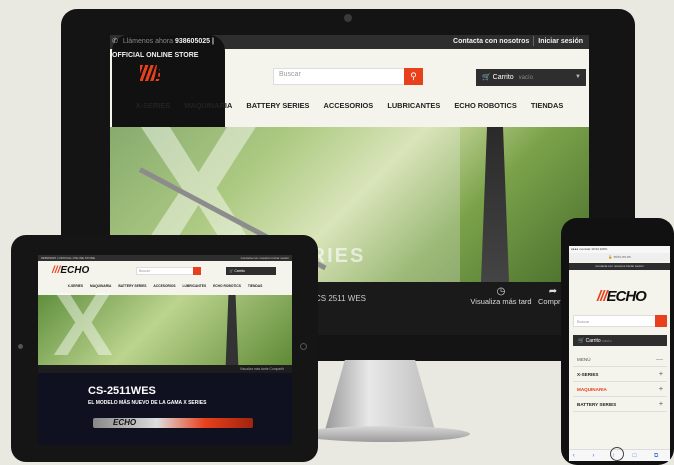 This screenshot has height=465, width=674. Describe the element at coordinates (501, 291) in the screenshot. I see `clock-icon: ◷` at that location.